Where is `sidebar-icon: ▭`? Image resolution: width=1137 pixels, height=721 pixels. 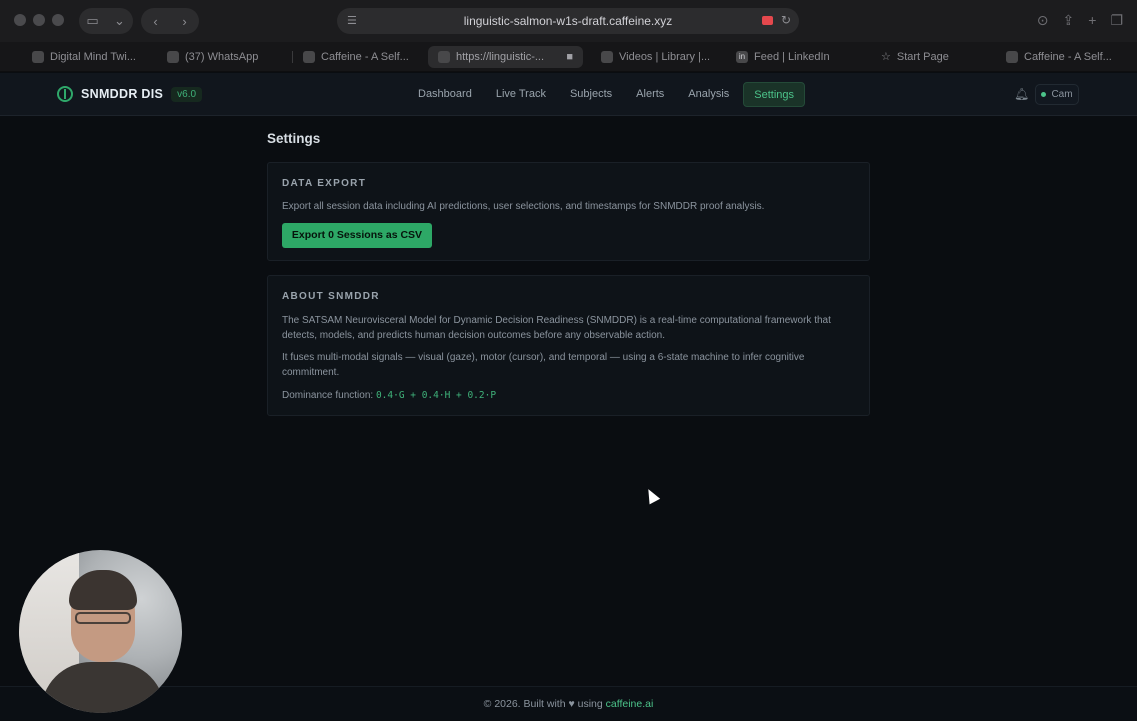 sidebar-icon: ▭ is located at coordinates (93, 21).